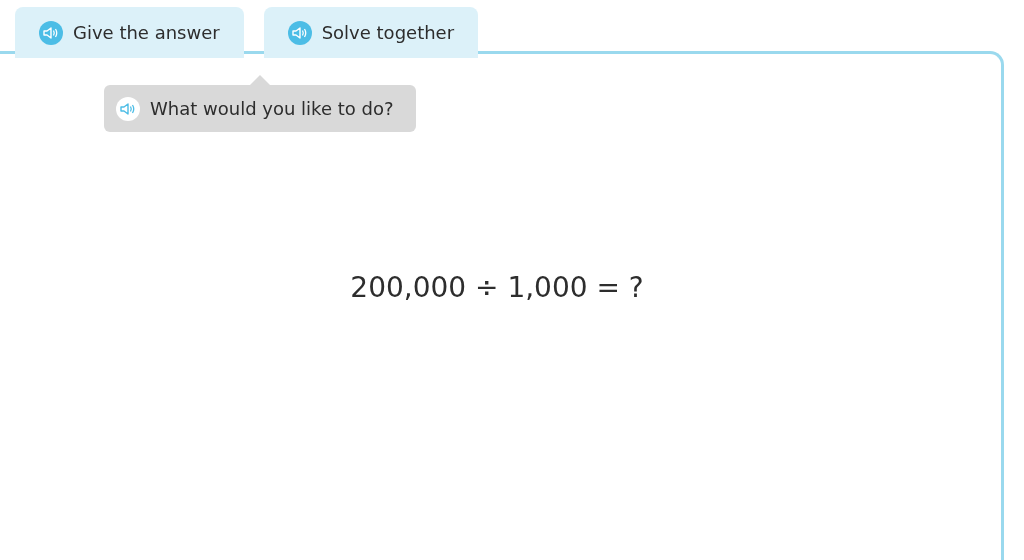 This screenshot has width=1024, height=560. I want to click on tab: Give the answer, so click(129, 32).